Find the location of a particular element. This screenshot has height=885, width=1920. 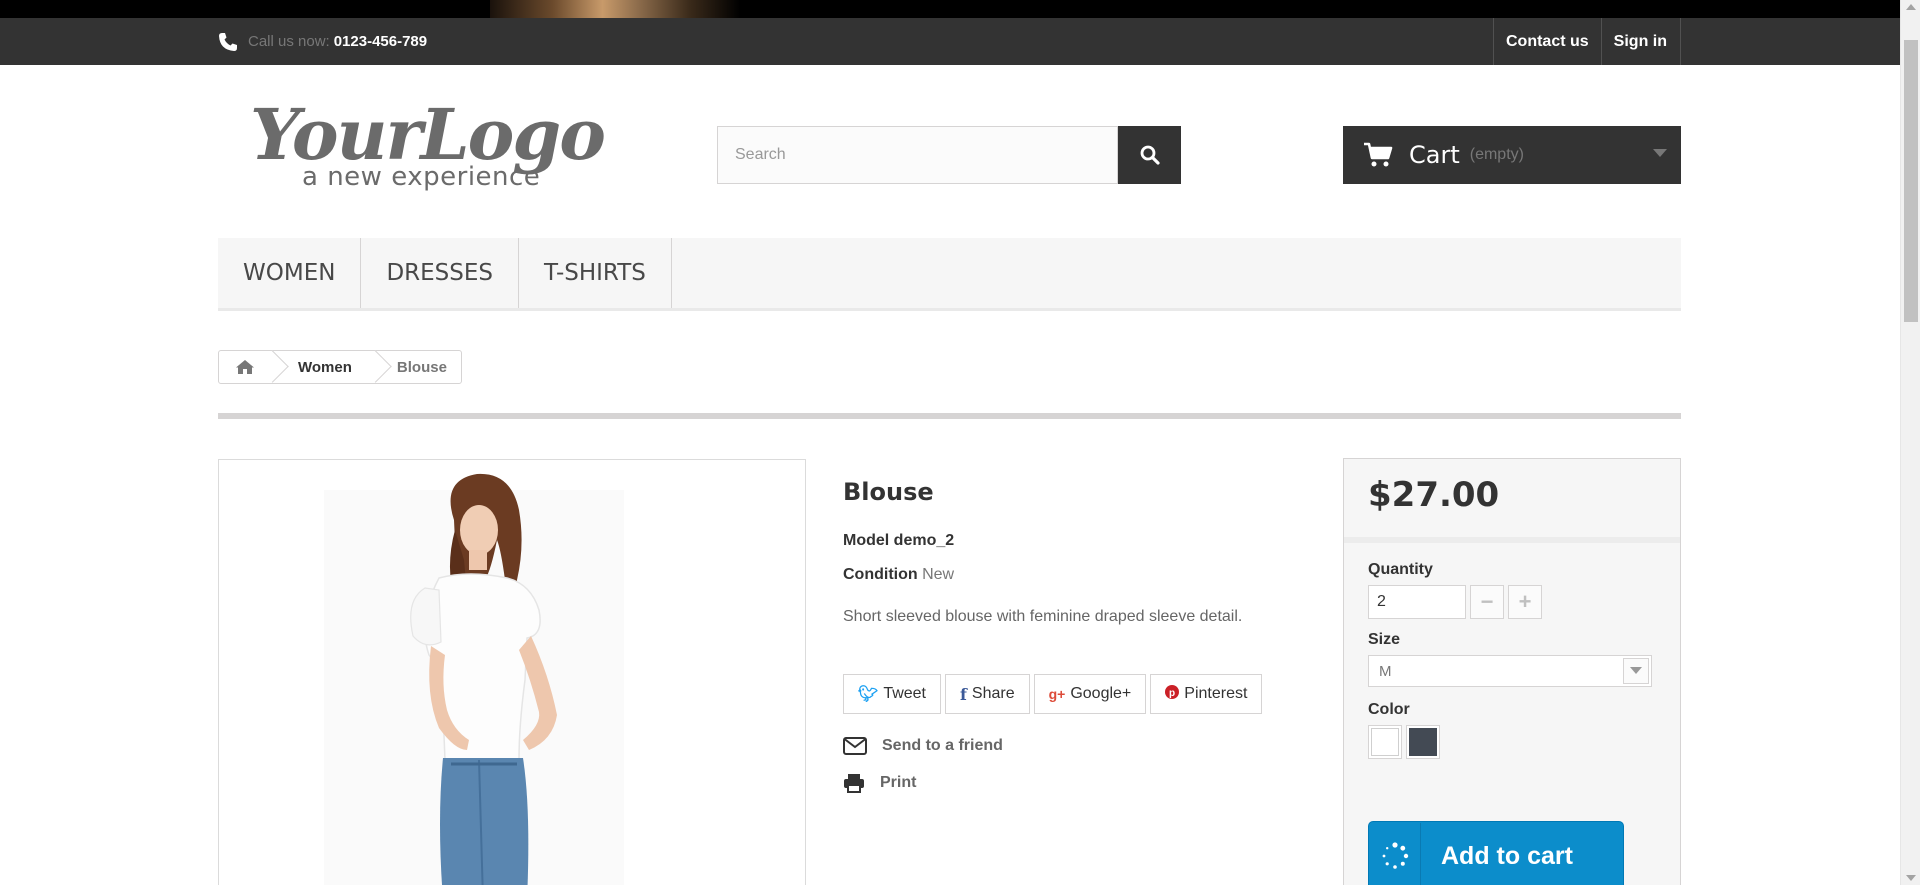

sign-in-link: Sign in is located at coordinates (1640, 41).